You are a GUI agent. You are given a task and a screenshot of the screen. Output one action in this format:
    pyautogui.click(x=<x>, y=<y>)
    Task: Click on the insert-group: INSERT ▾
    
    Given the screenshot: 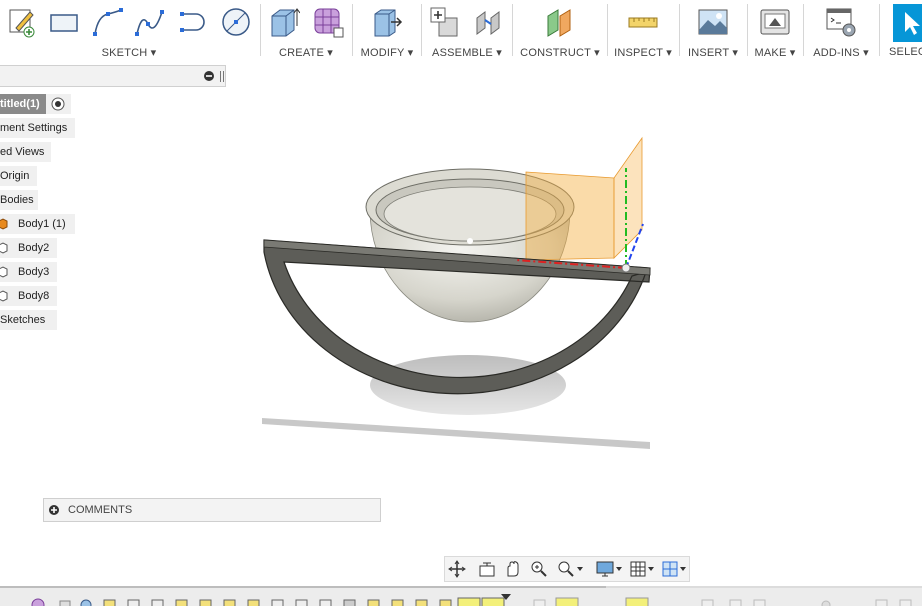 What is the action you would take?
    pyautogui.click(x=713, y=31)
    